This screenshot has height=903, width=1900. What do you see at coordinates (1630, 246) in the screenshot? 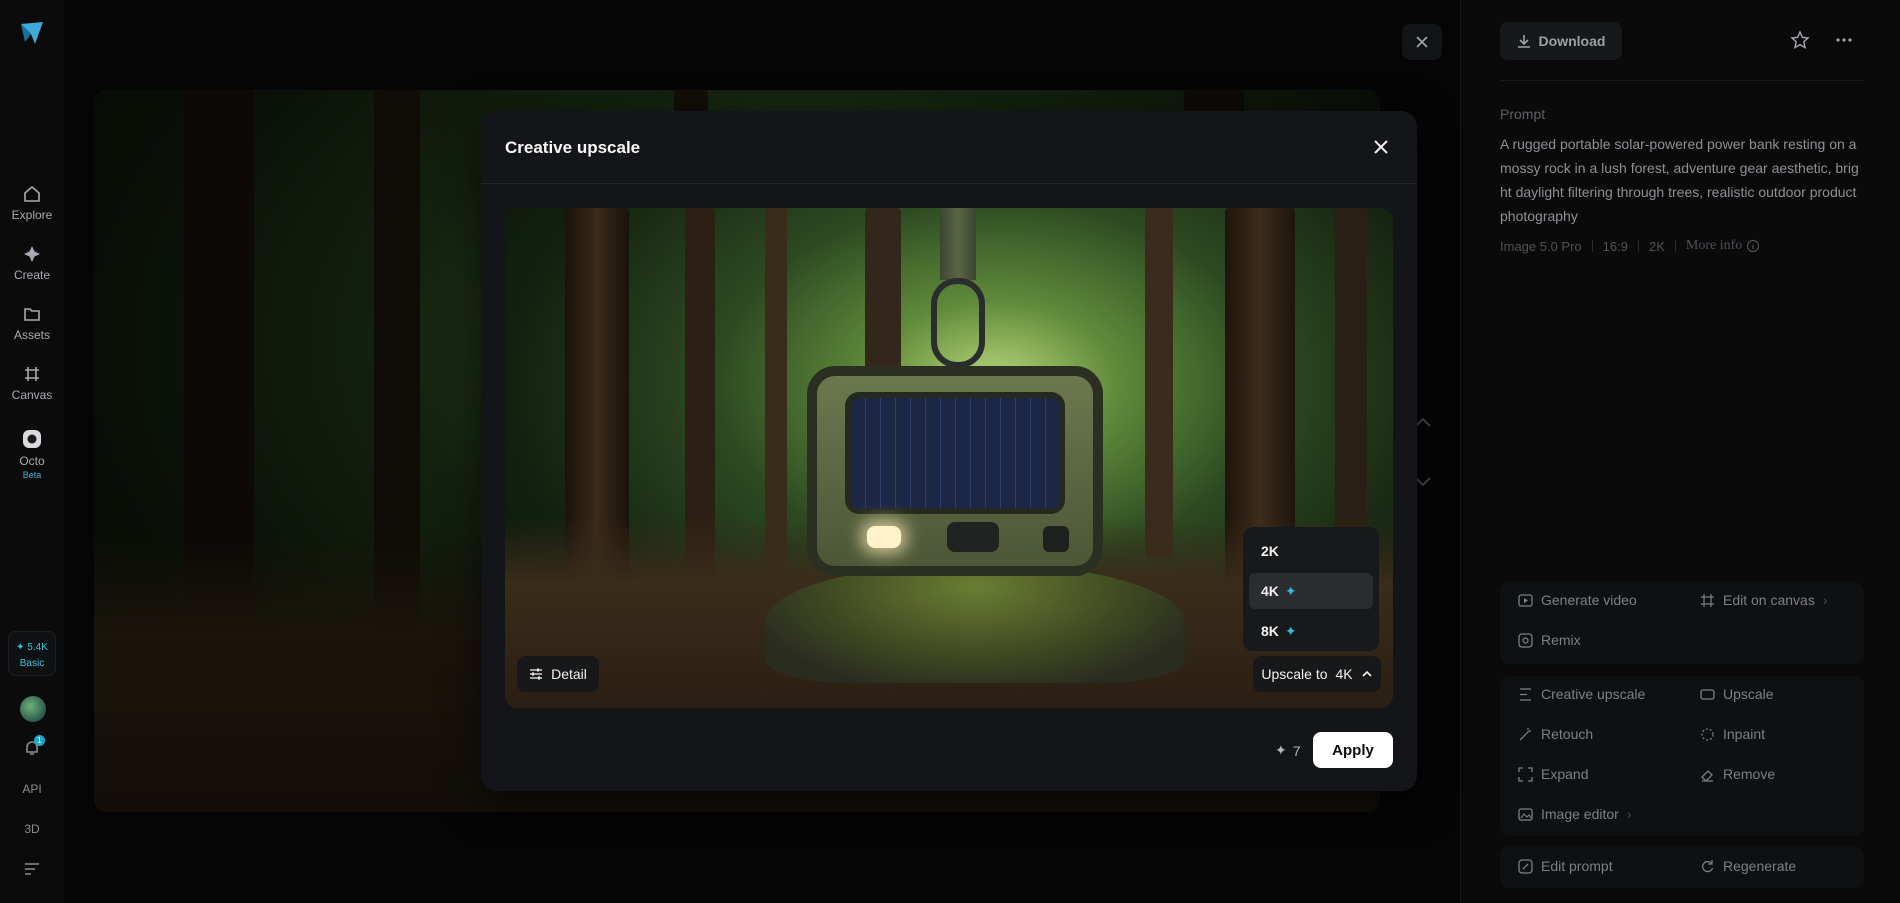
I see `image-meta: Image 5.0 Pro 16:9 2K More info` at bounding box center [1630, 246].